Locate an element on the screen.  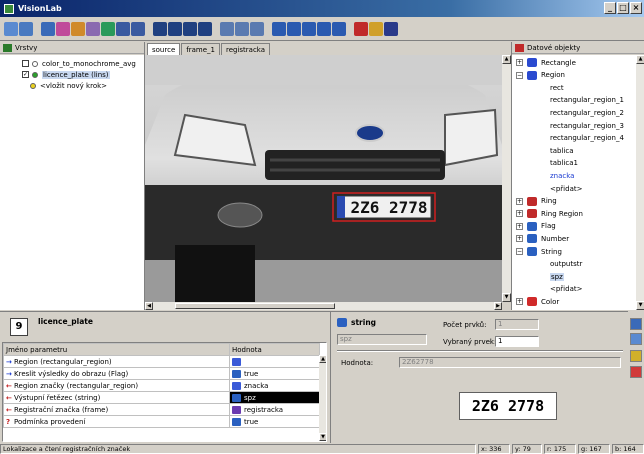
param-row: → Region (rectangular_region) is located at coordinates (161, 361).